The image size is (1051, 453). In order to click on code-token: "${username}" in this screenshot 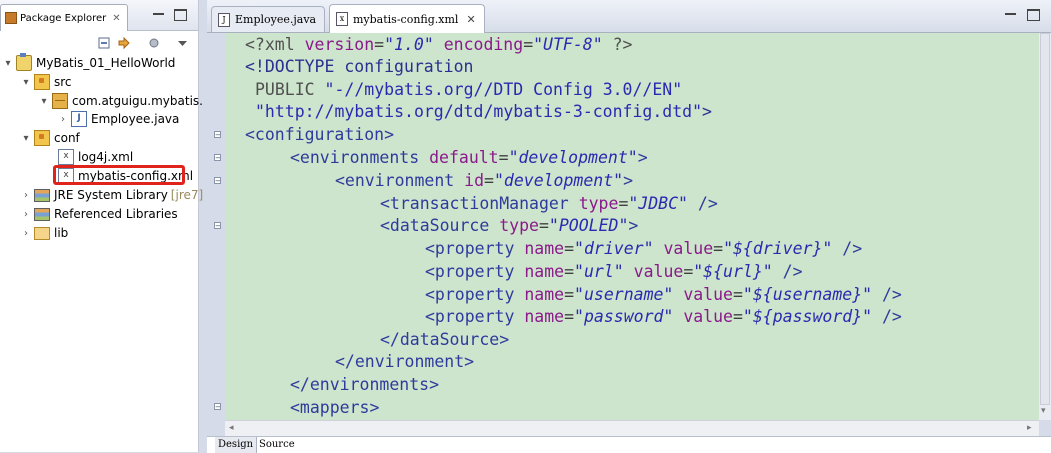, I will do `click(807, 294)`.